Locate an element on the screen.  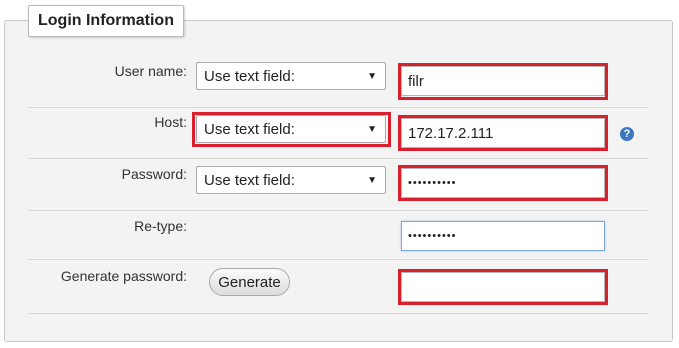
username-label: User name: is located at coordinates (150, 71).